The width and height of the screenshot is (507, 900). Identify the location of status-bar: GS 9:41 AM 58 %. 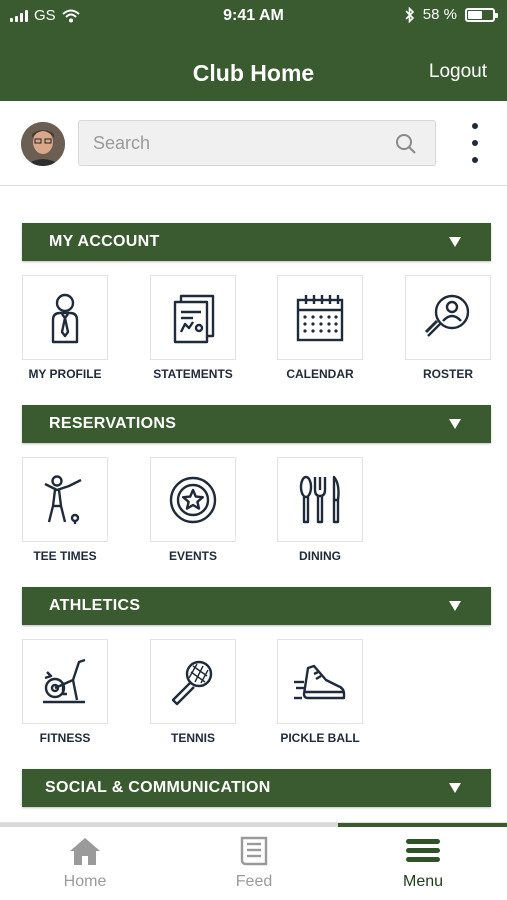
(253, 16).